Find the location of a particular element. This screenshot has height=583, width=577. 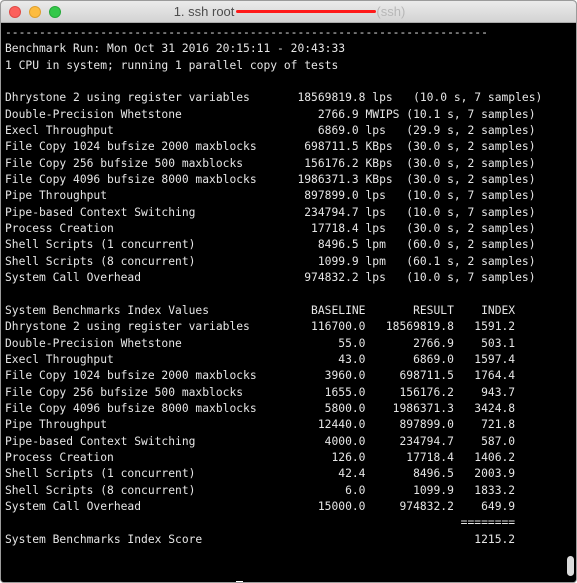

terminal-line: ======== is located at coordinates (260, 523).